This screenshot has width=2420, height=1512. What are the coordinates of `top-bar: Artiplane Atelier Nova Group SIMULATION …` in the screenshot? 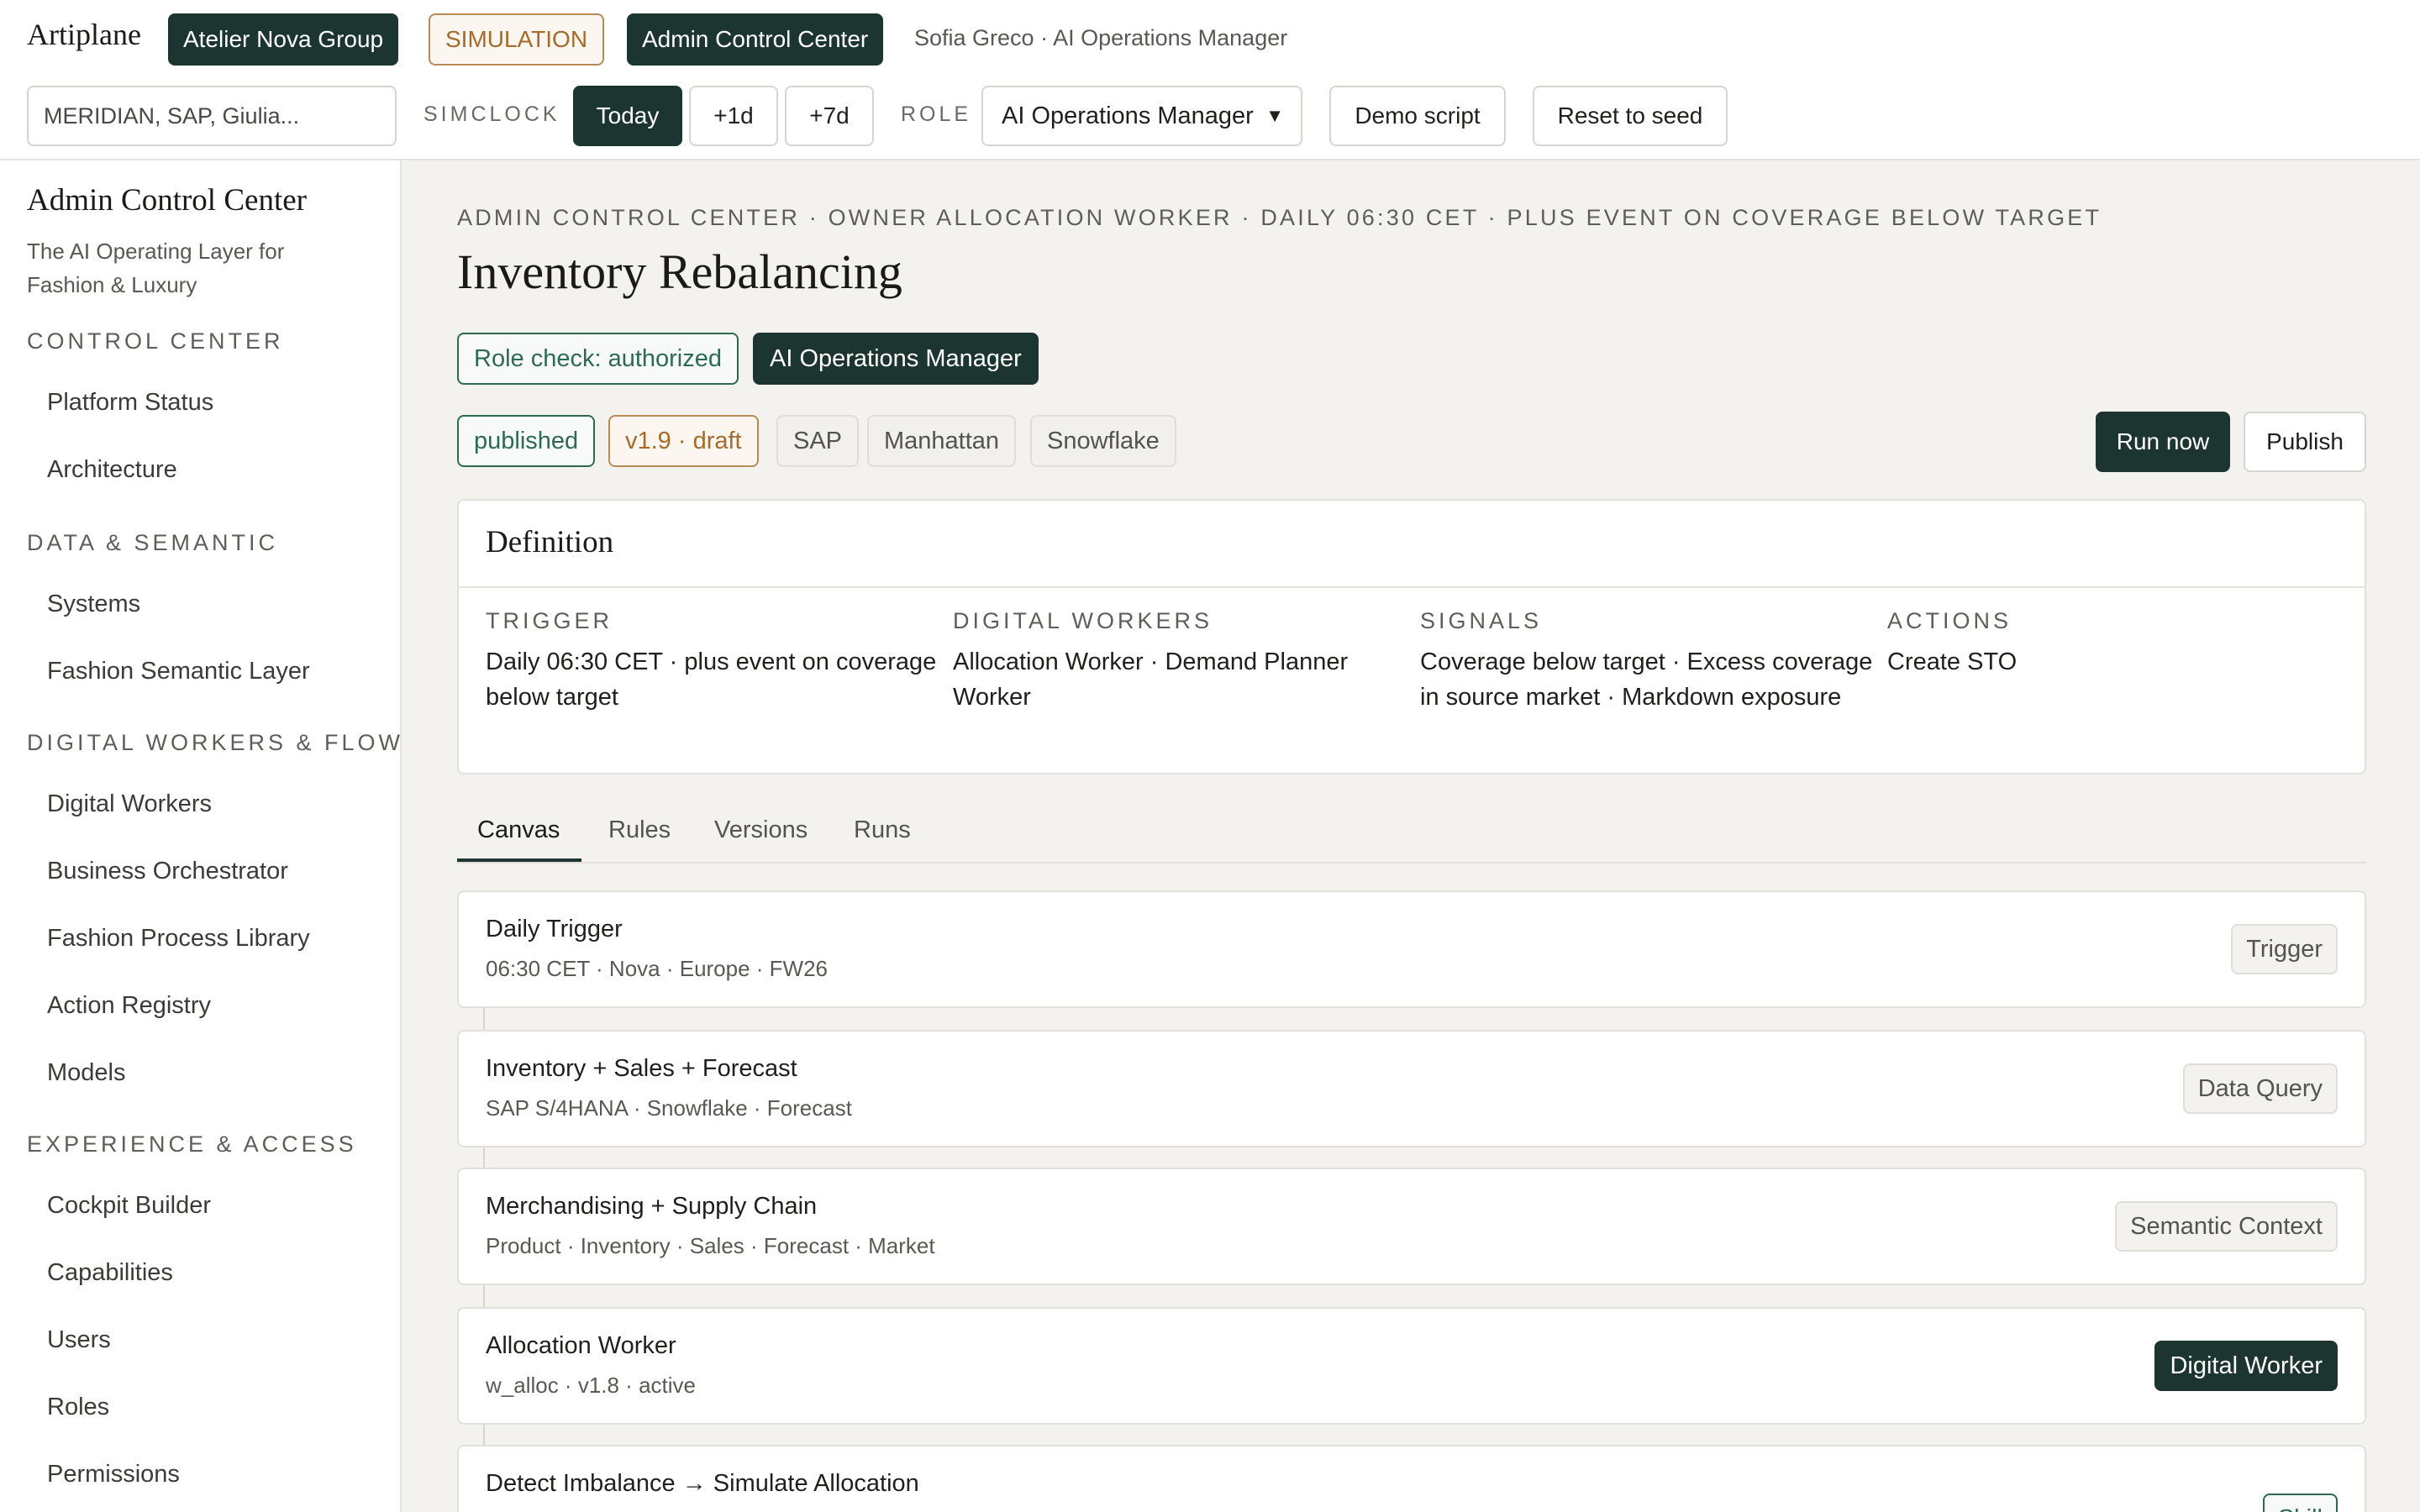 It's located at (1210, 80).